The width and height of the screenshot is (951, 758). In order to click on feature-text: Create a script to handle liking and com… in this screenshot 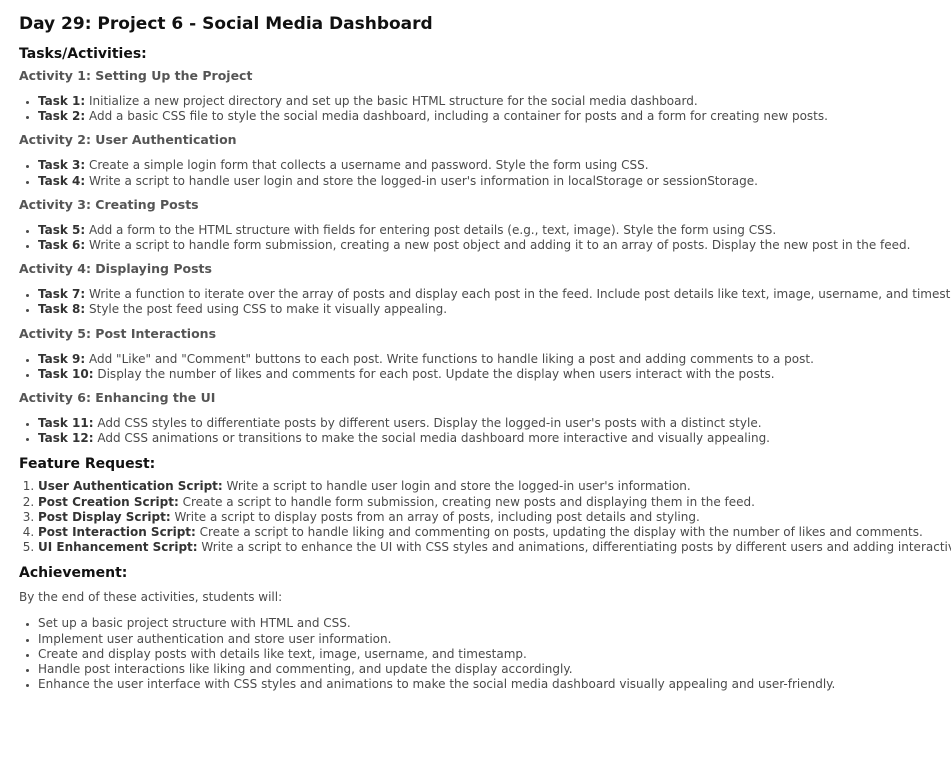, I will do `click(559, 532)`.